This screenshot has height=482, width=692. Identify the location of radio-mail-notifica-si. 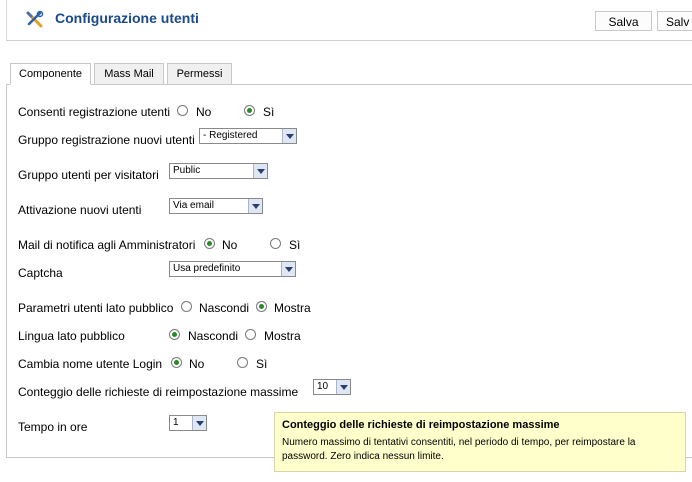
(275, 243).